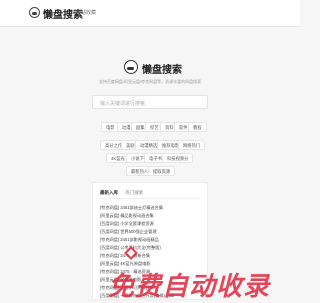  I want to click on list-item: [夸克网盘] 3451部影视动画精品, so click(129, 240).